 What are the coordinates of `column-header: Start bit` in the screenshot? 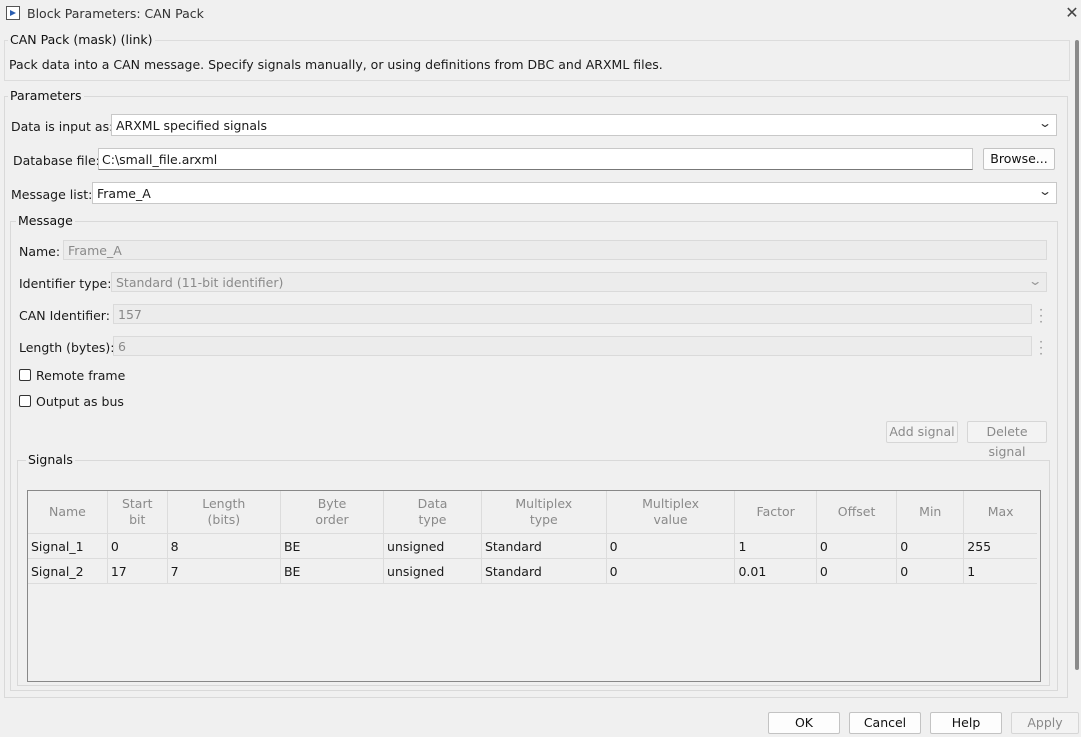 It's located at (137, 512).